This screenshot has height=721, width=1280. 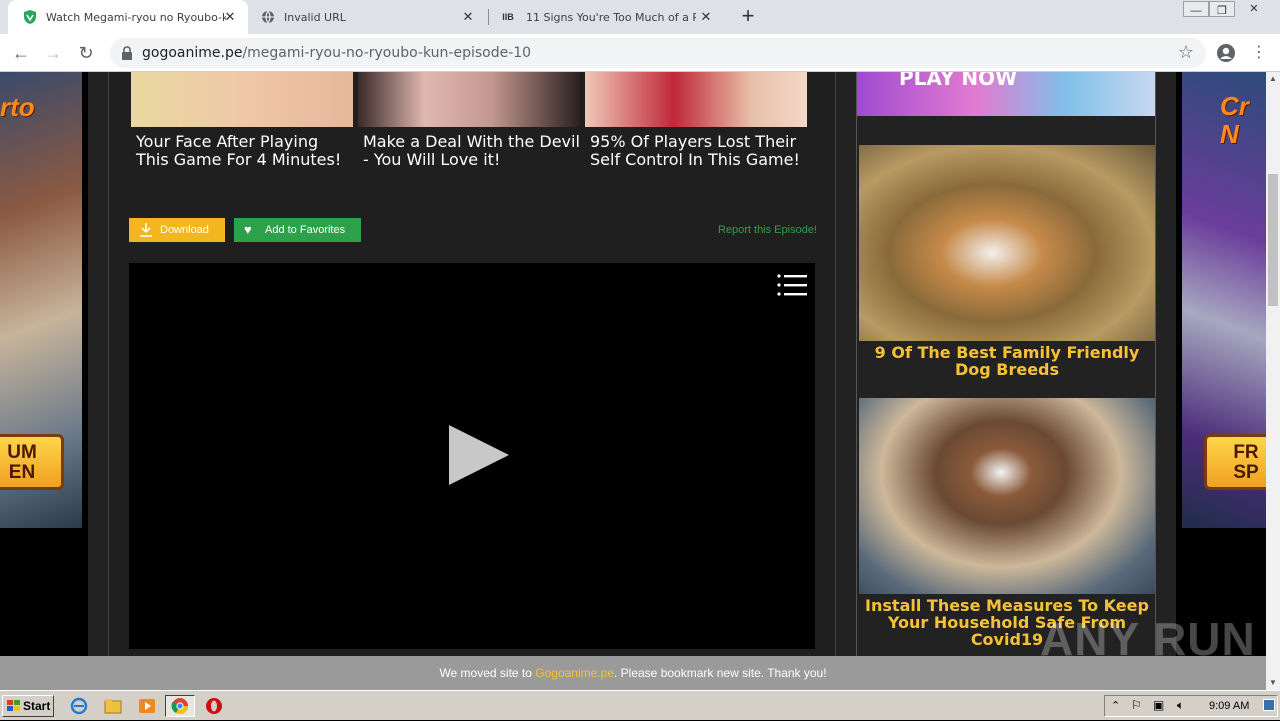 What do you see at coordinates (1259, 53) in the screenshot?
I see `more-menu-icon: ⋮` at bounding box center [1259, 53].